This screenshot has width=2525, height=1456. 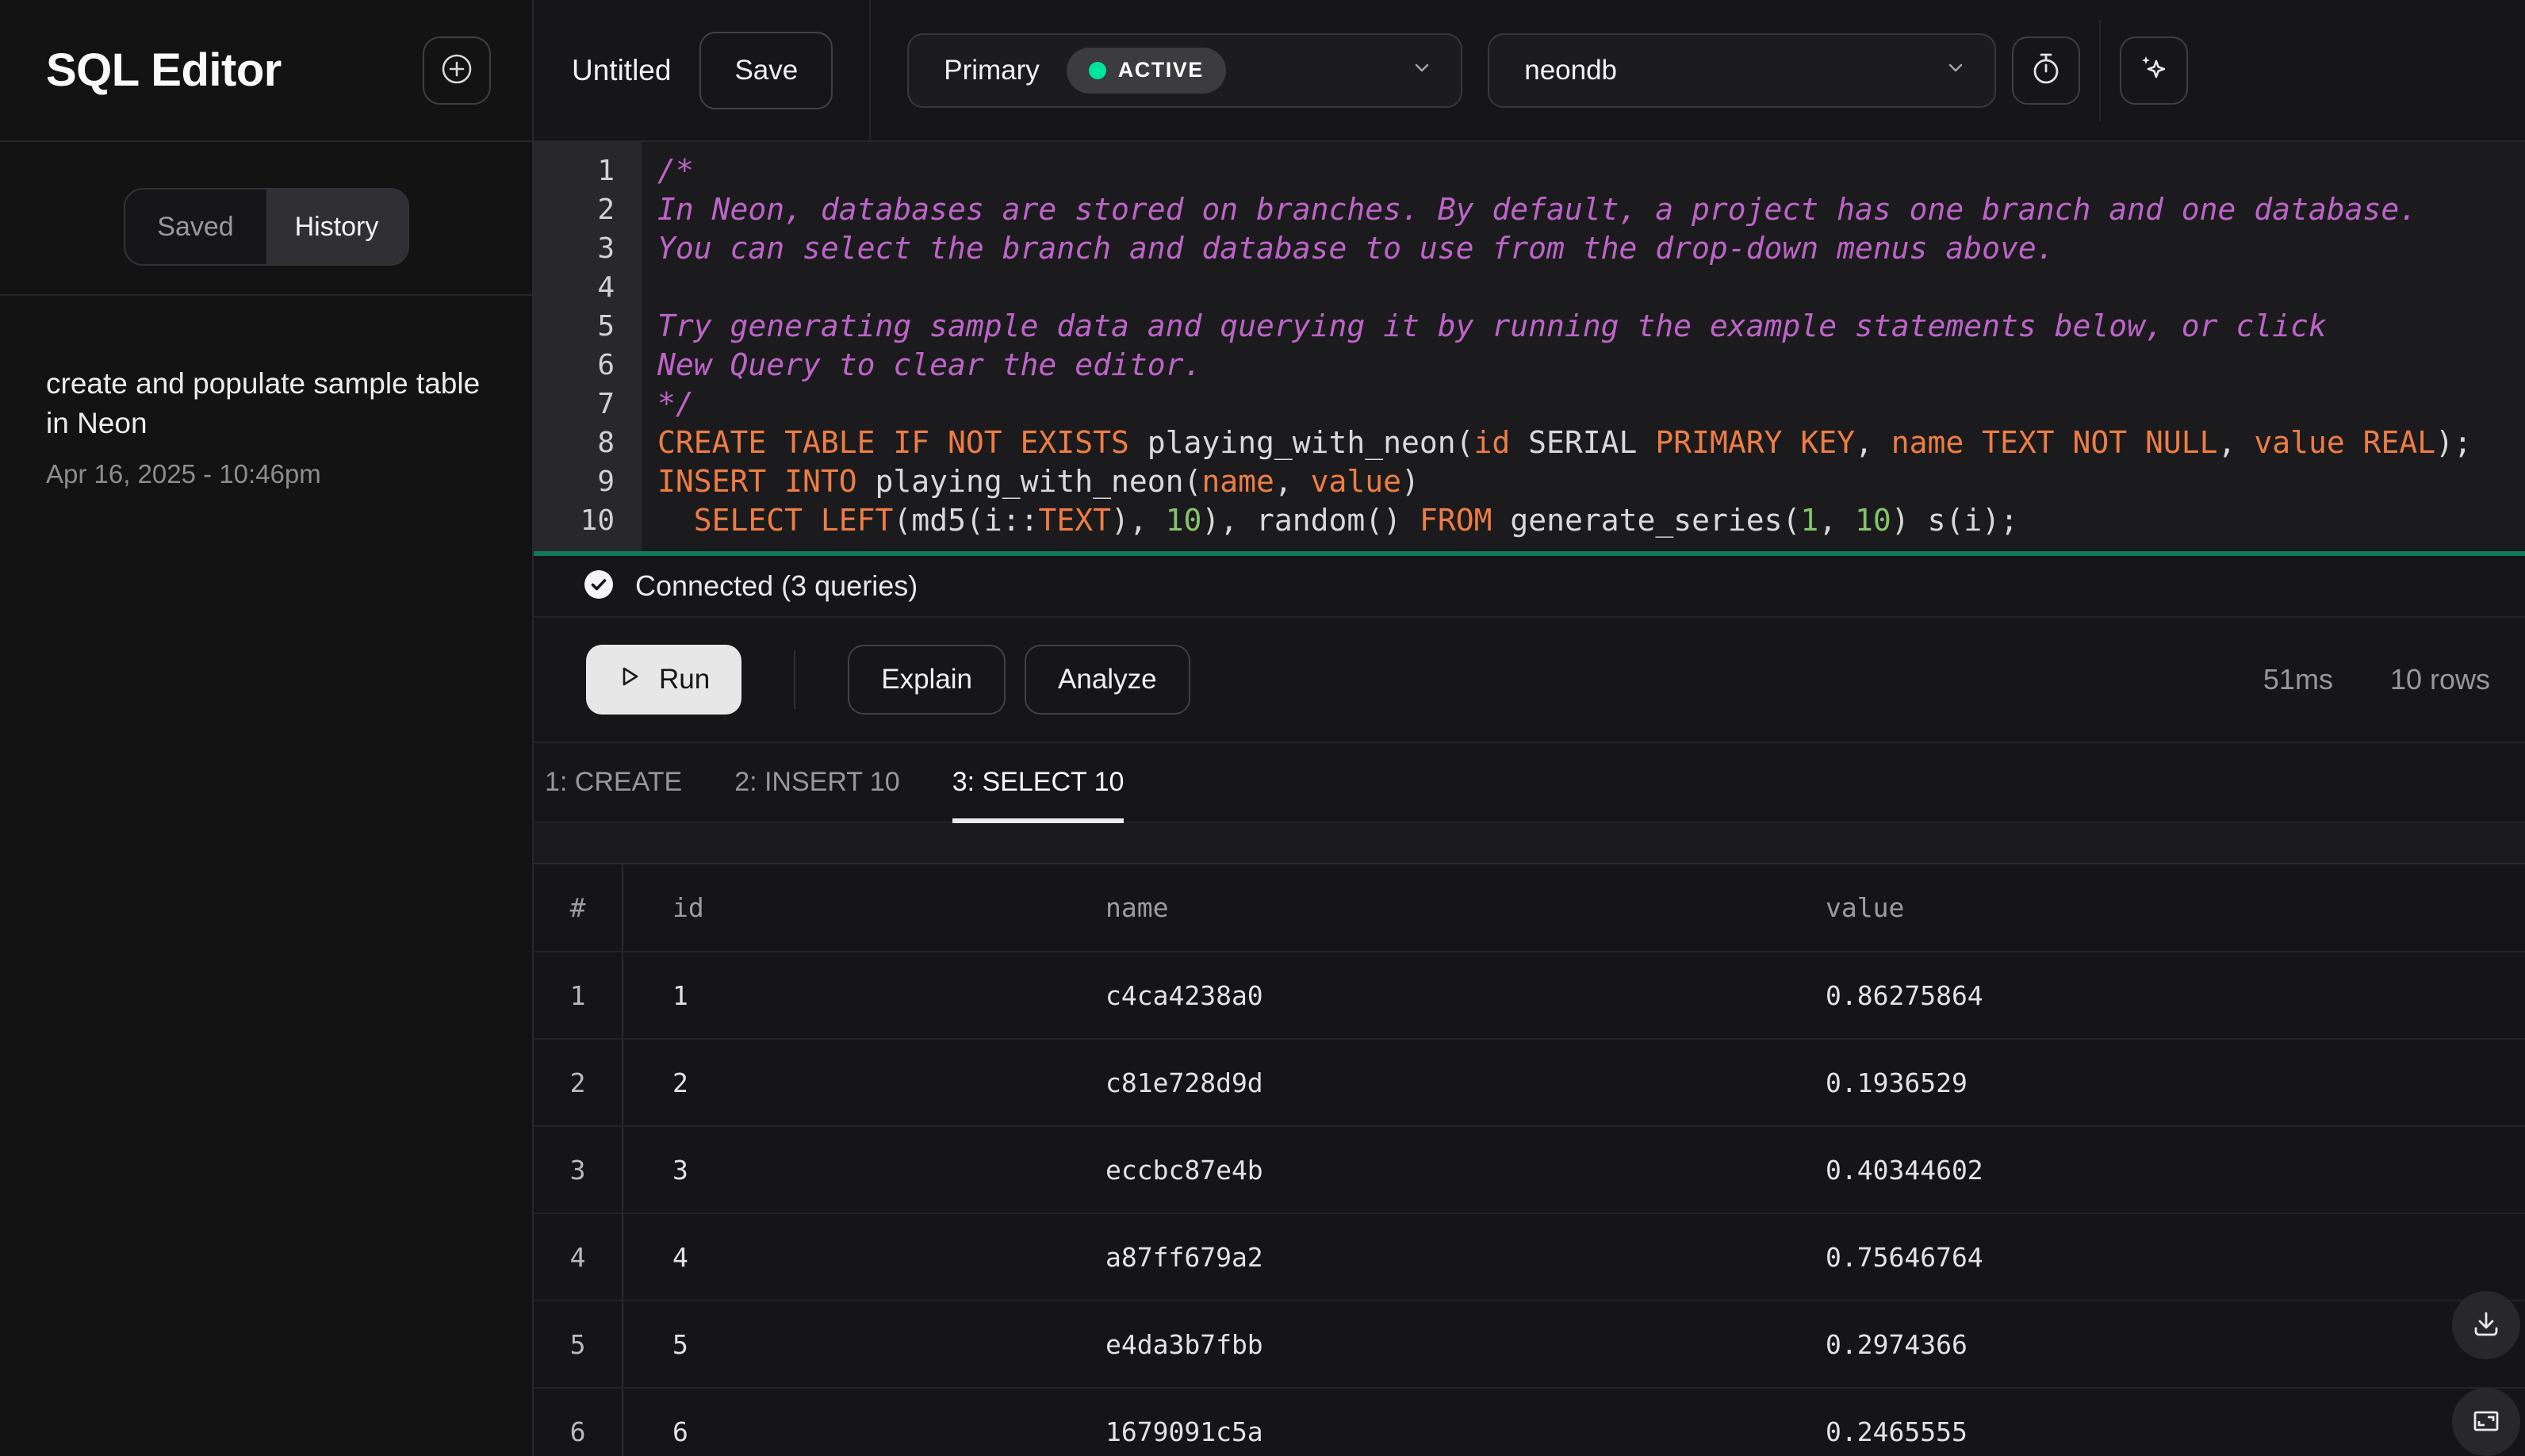 I want to click on download-icon, so click(x=2486, y=1325).